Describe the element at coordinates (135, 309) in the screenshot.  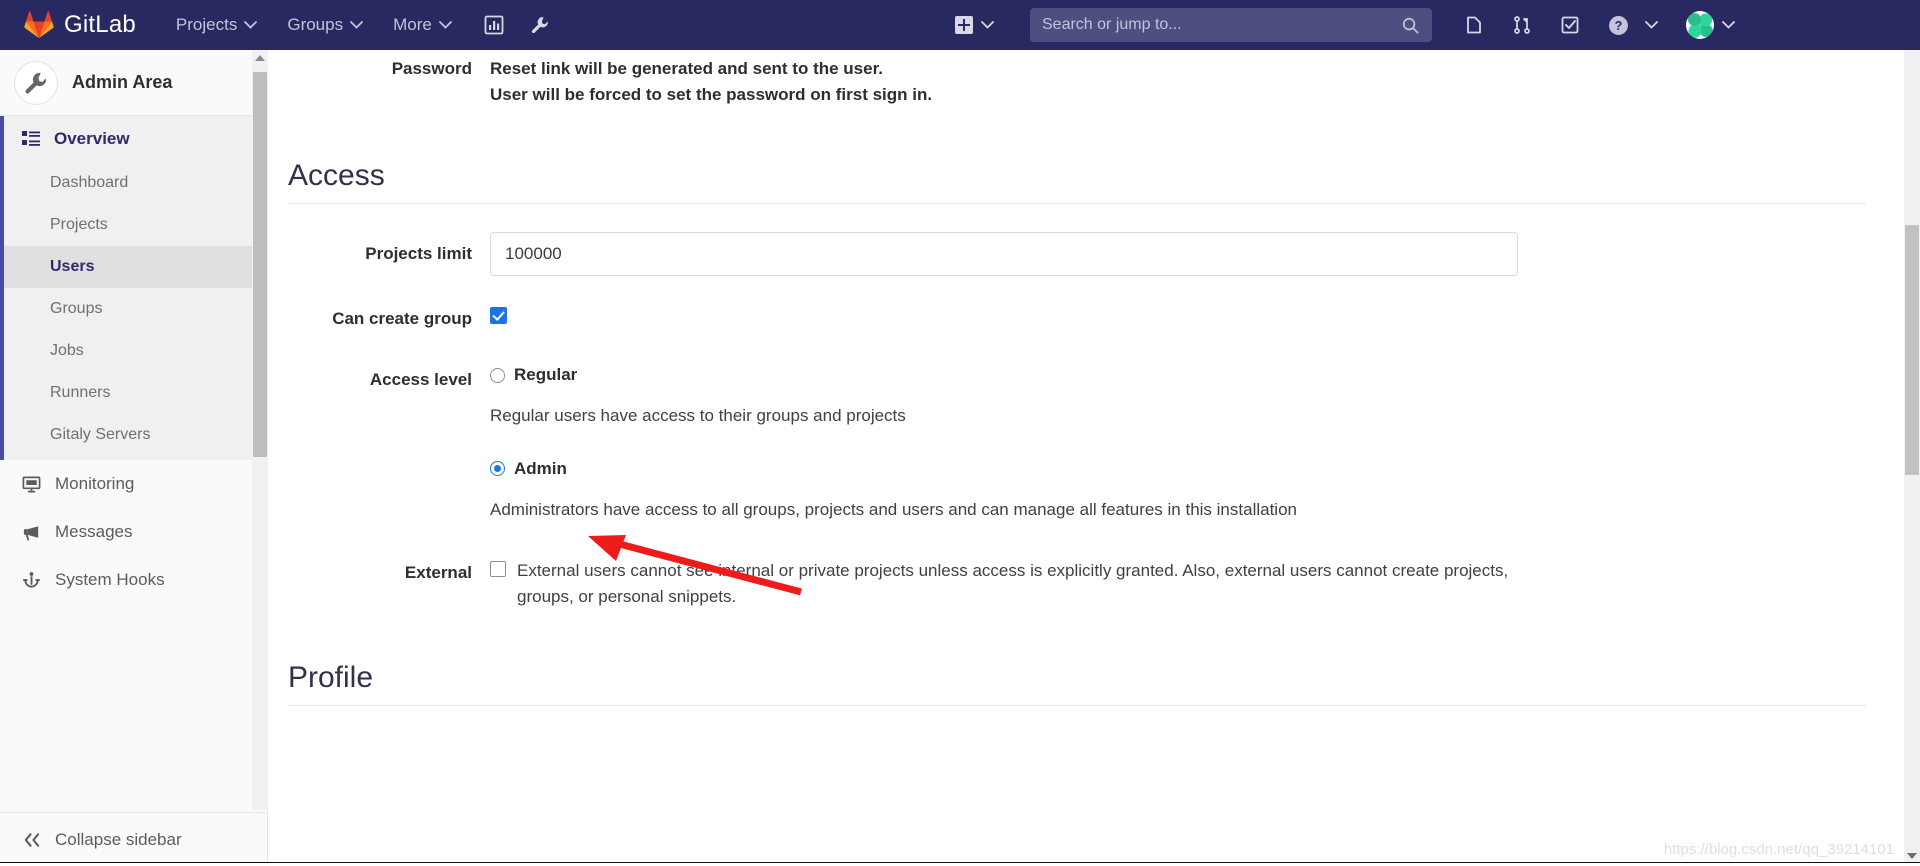
I see `sidebar-item-groups: Groups` at that location.